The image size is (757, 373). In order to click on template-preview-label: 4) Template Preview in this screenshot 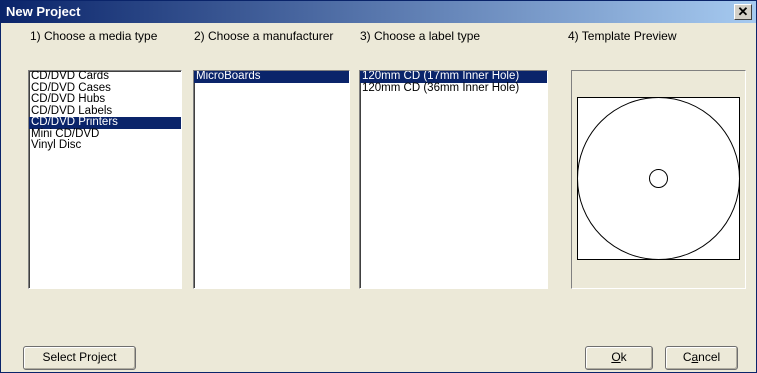, I will do `click(622, 36)`.